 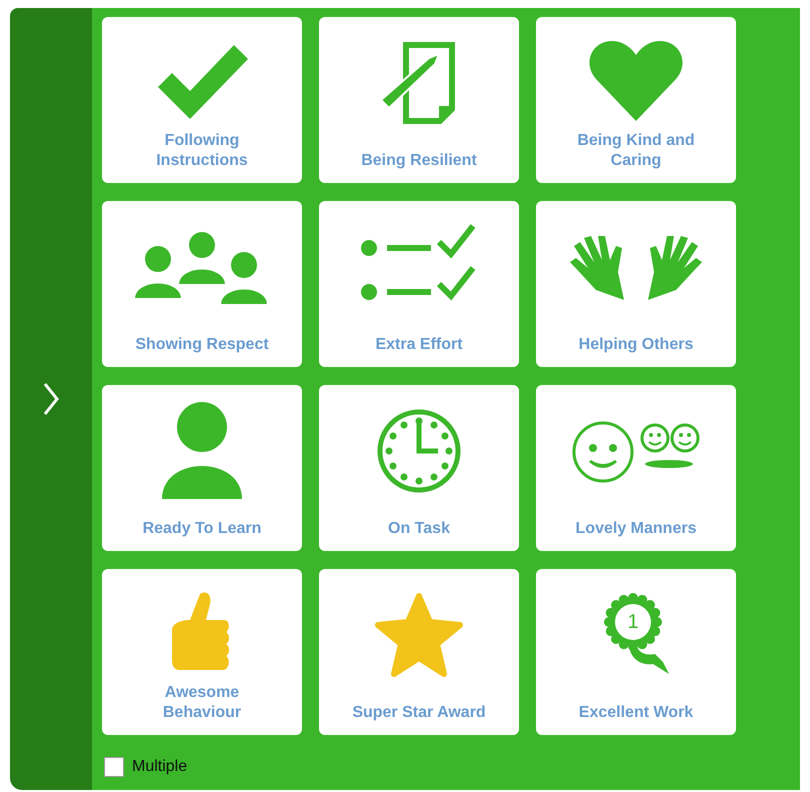 What do you see at coordinates (202, 451) in the screenshot?
I see `person-icon` at bounding box center [202, 451].